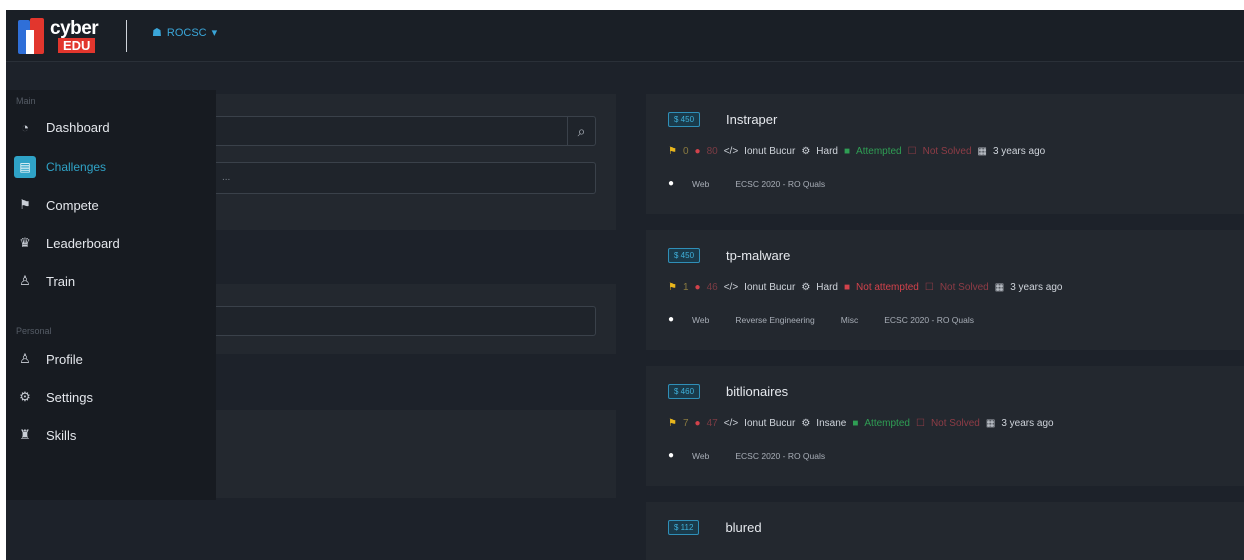 This screenshot has height=560, width=1244. I want to click on solves-count: 47, so click(712, 423).